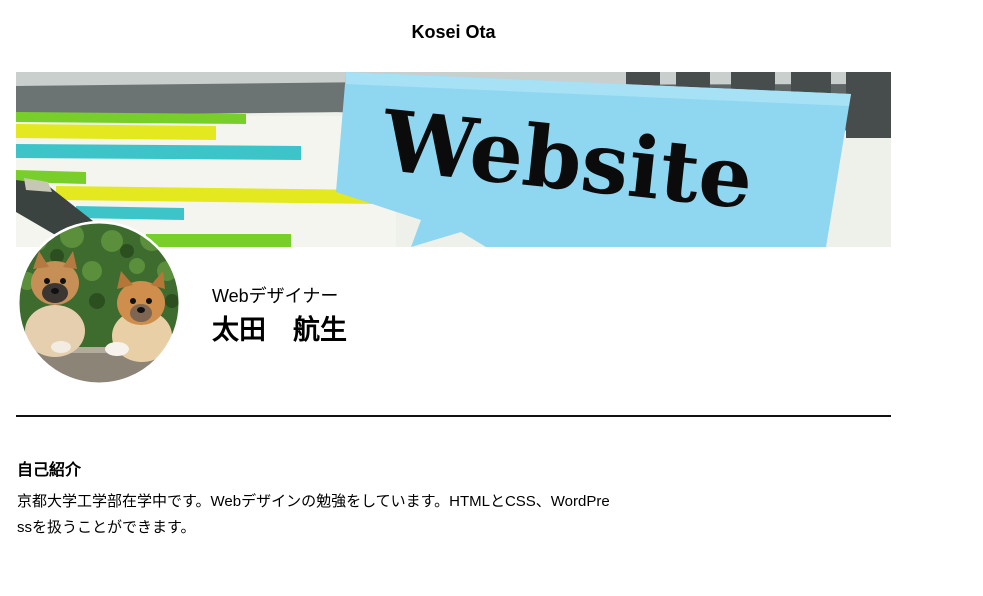 Image resolution: width=983 pixels, height=596 pixels. What do you see at coordinates (275, 296) in the screenshot?
I see `job-title: Webデザイナー` at bounding box center [275, 296].